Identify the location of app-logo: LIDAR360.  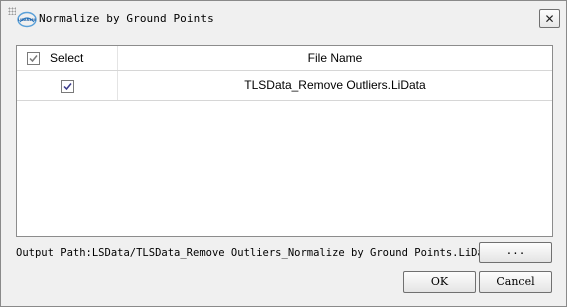
(27, 19).